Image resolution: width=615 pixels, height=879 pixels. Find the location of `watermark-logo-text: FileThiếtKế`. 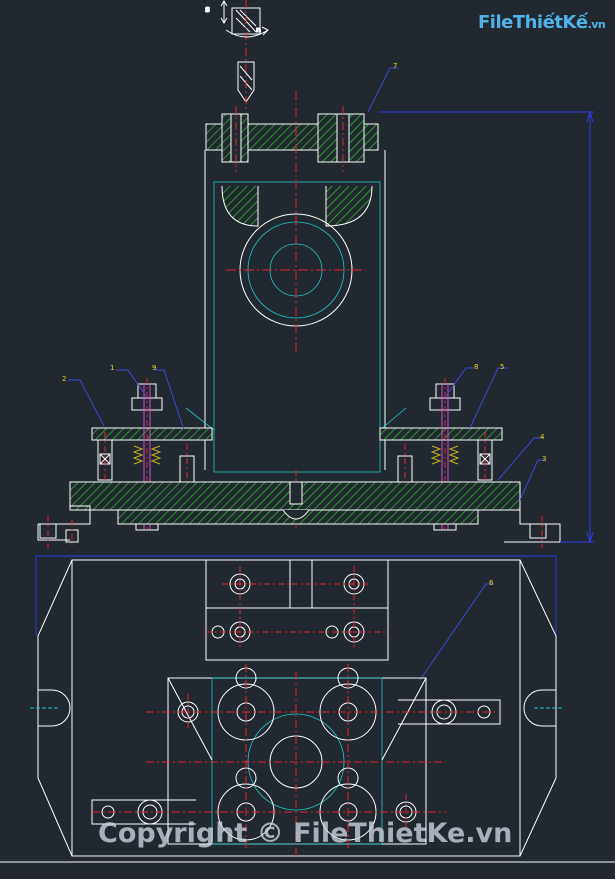

watermark-logo-text: FileThiếtKế is located at coordinates (533, 22).